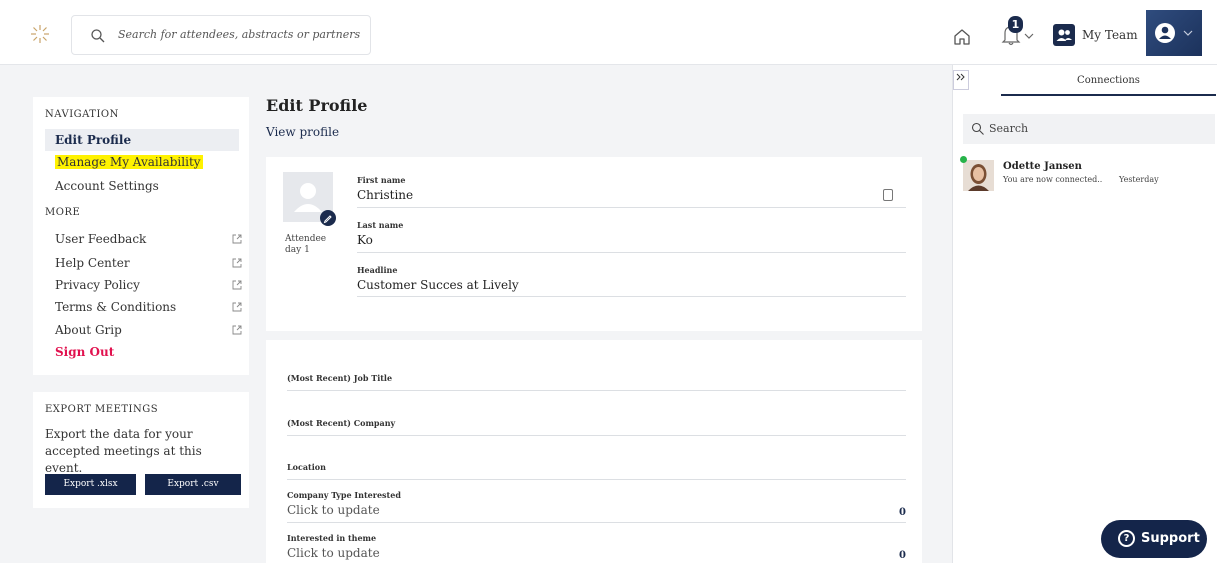 The image size is (1217, 563). I want to click on field-label: Last name, so click(380, 225).